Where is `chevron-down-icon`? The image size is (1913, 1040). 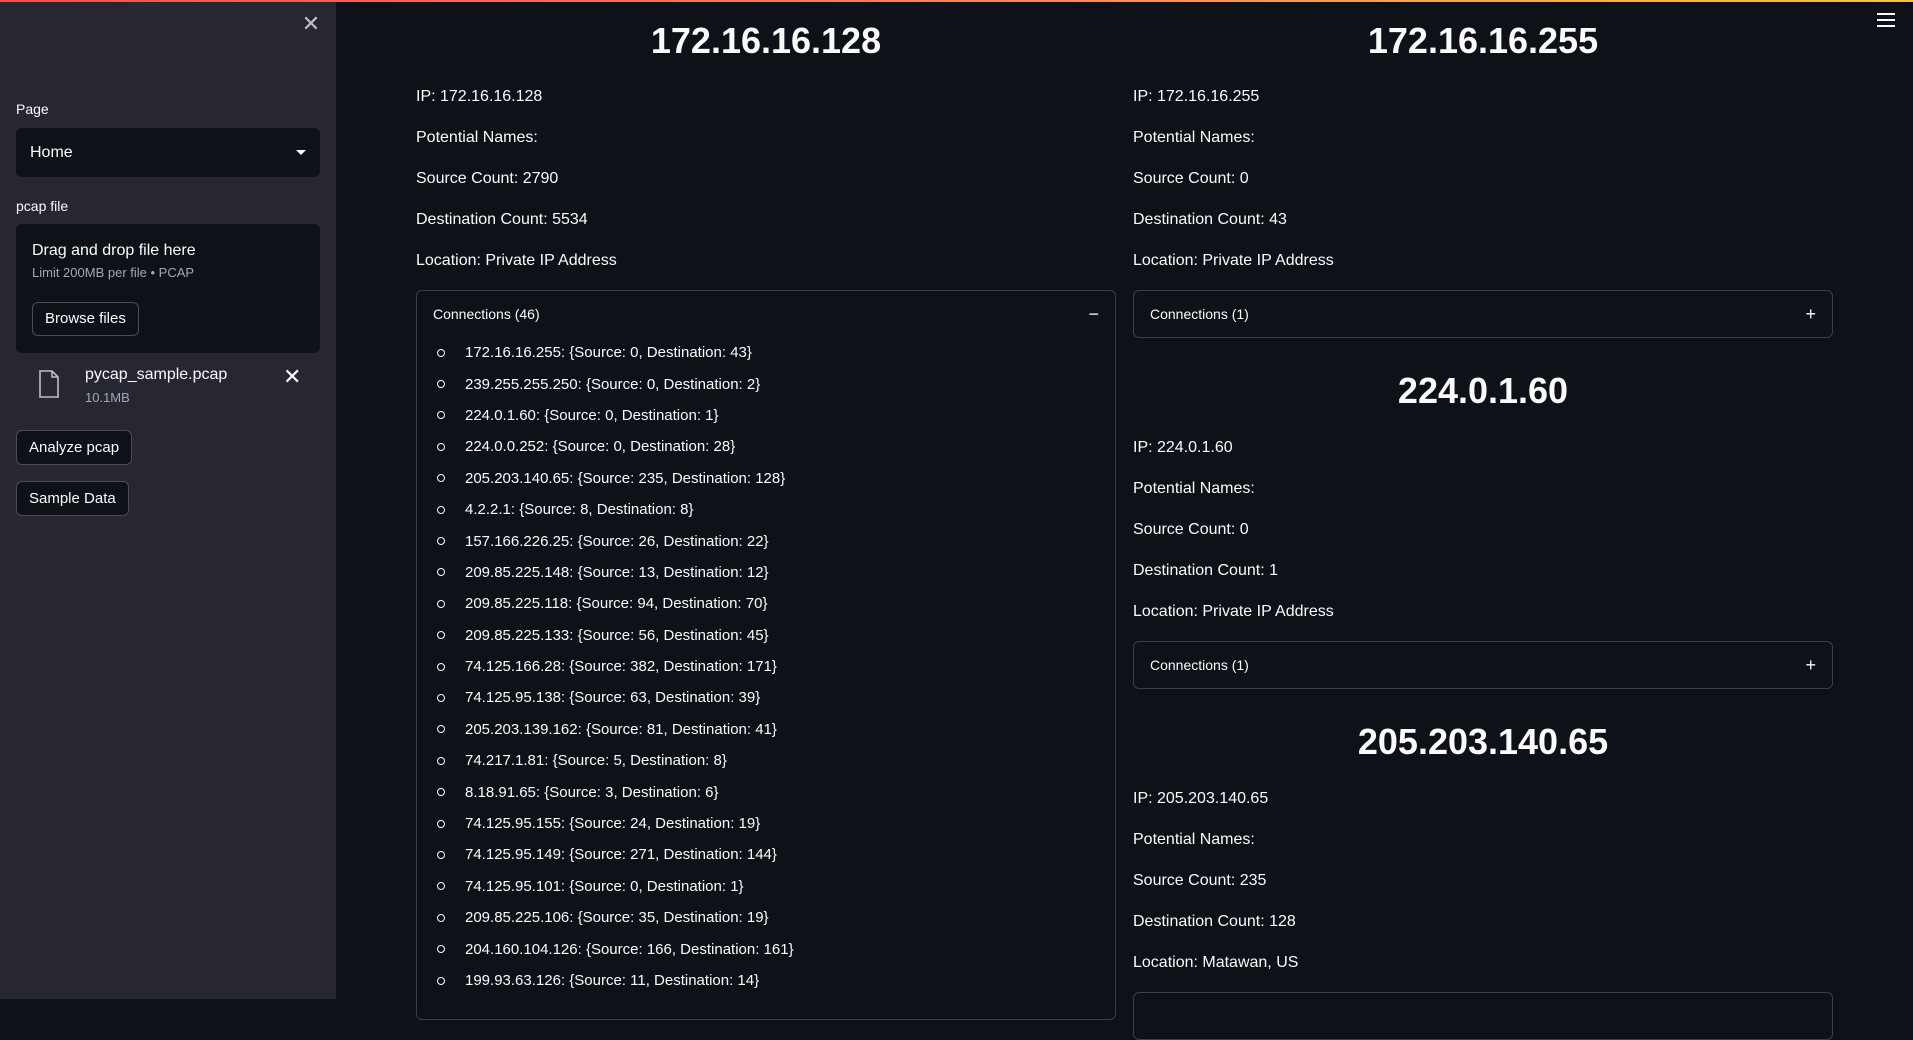 chevron-down-icon is located at coordinates (301, 152).